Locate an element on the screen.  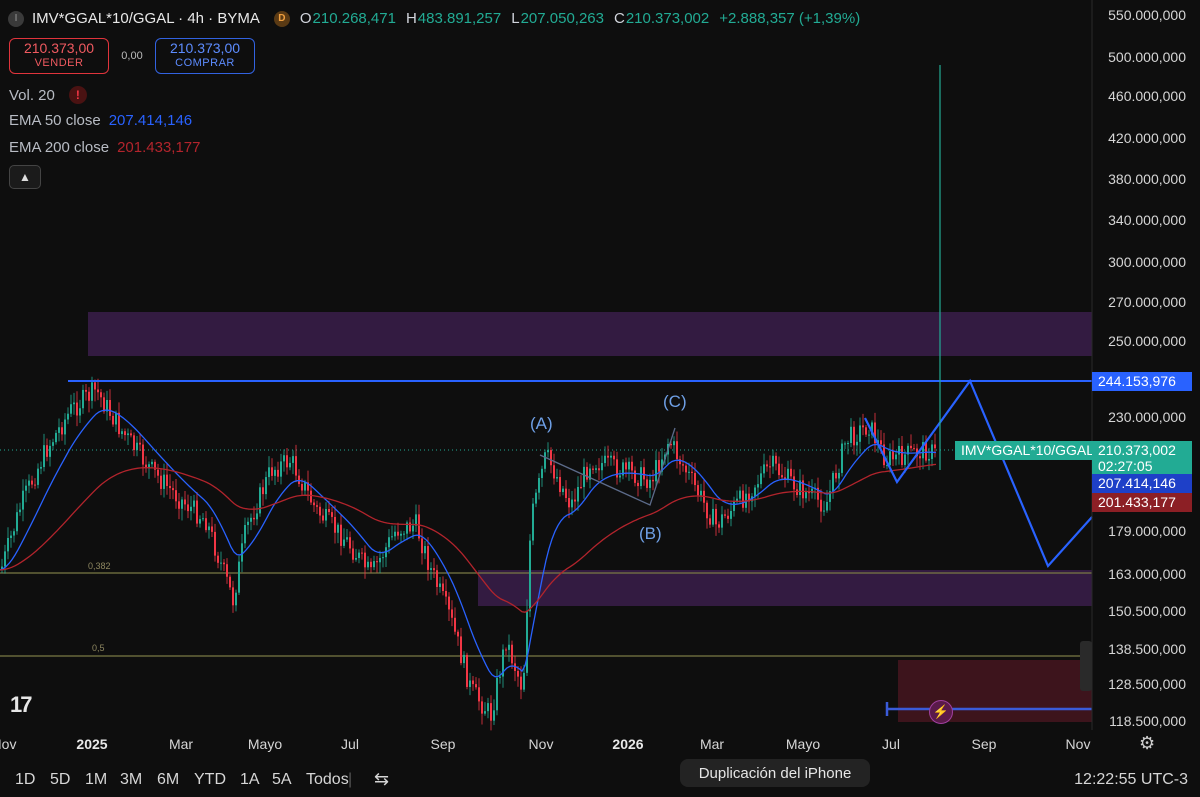
ema200-price-label: 201.433,177 is located at coordinates (1142, 502).